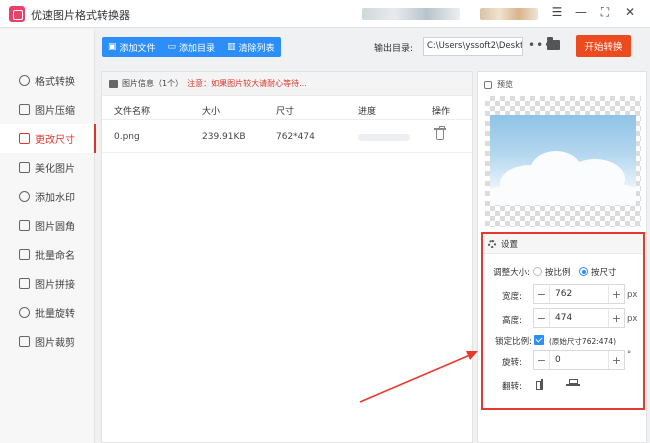 Image resolution: width=650 pixels, height=443 pixels. Describe the element at coordinates (24, 167) in the screenshot. I see `beautify-icon` at that location.